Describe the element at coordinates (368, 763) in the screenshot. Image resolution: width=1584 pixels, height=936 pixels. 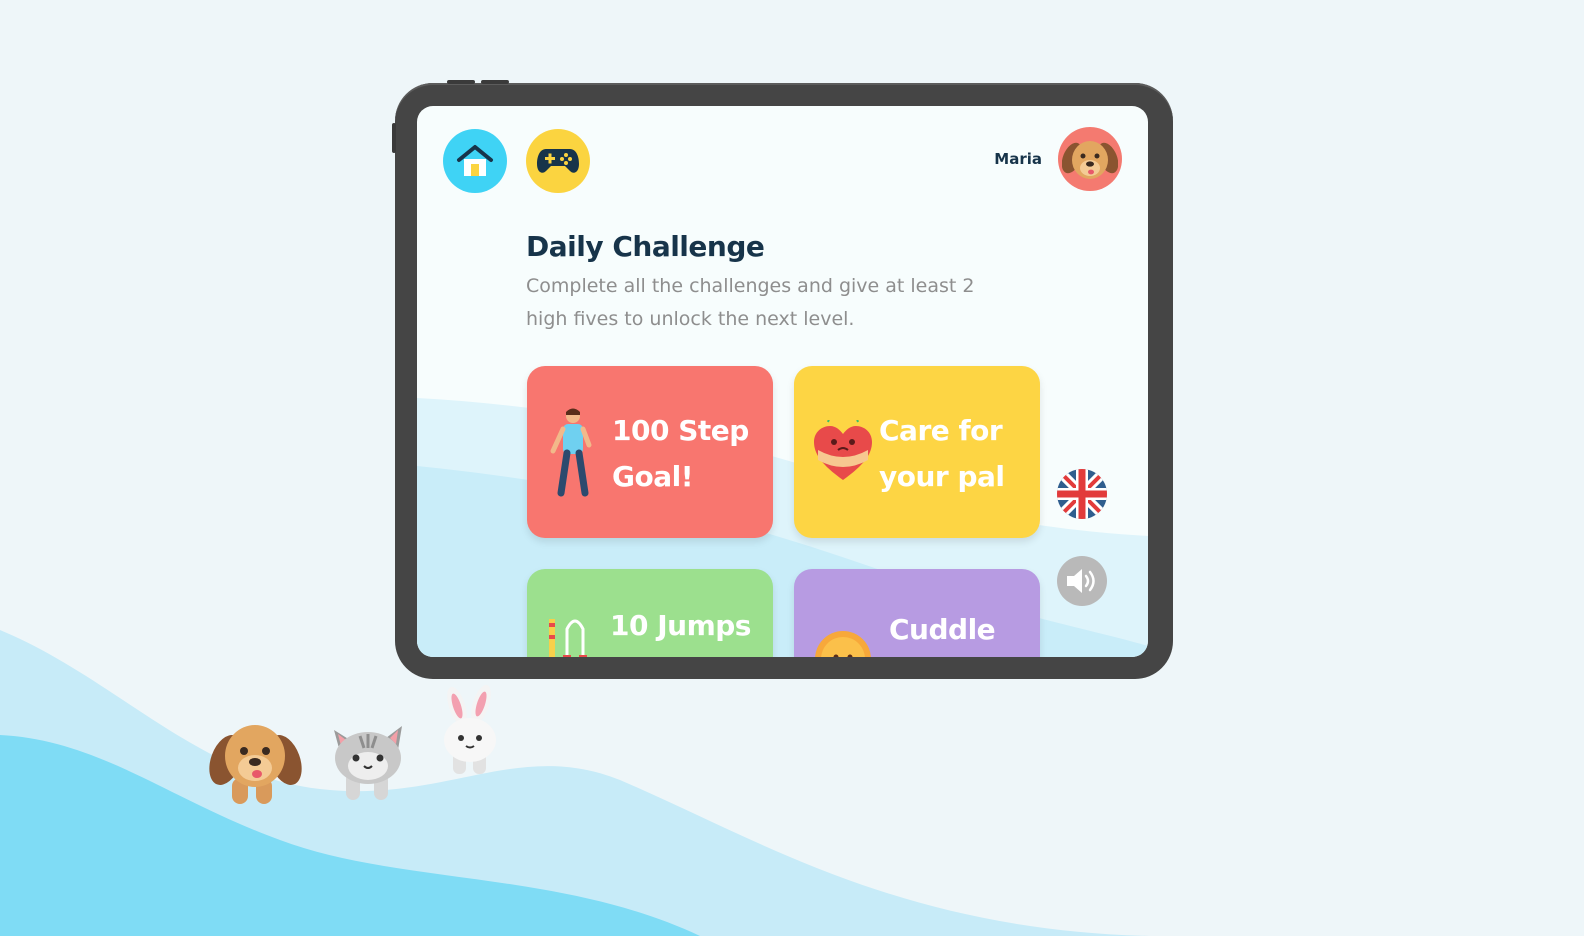
I see `cat-mascot` at that location.